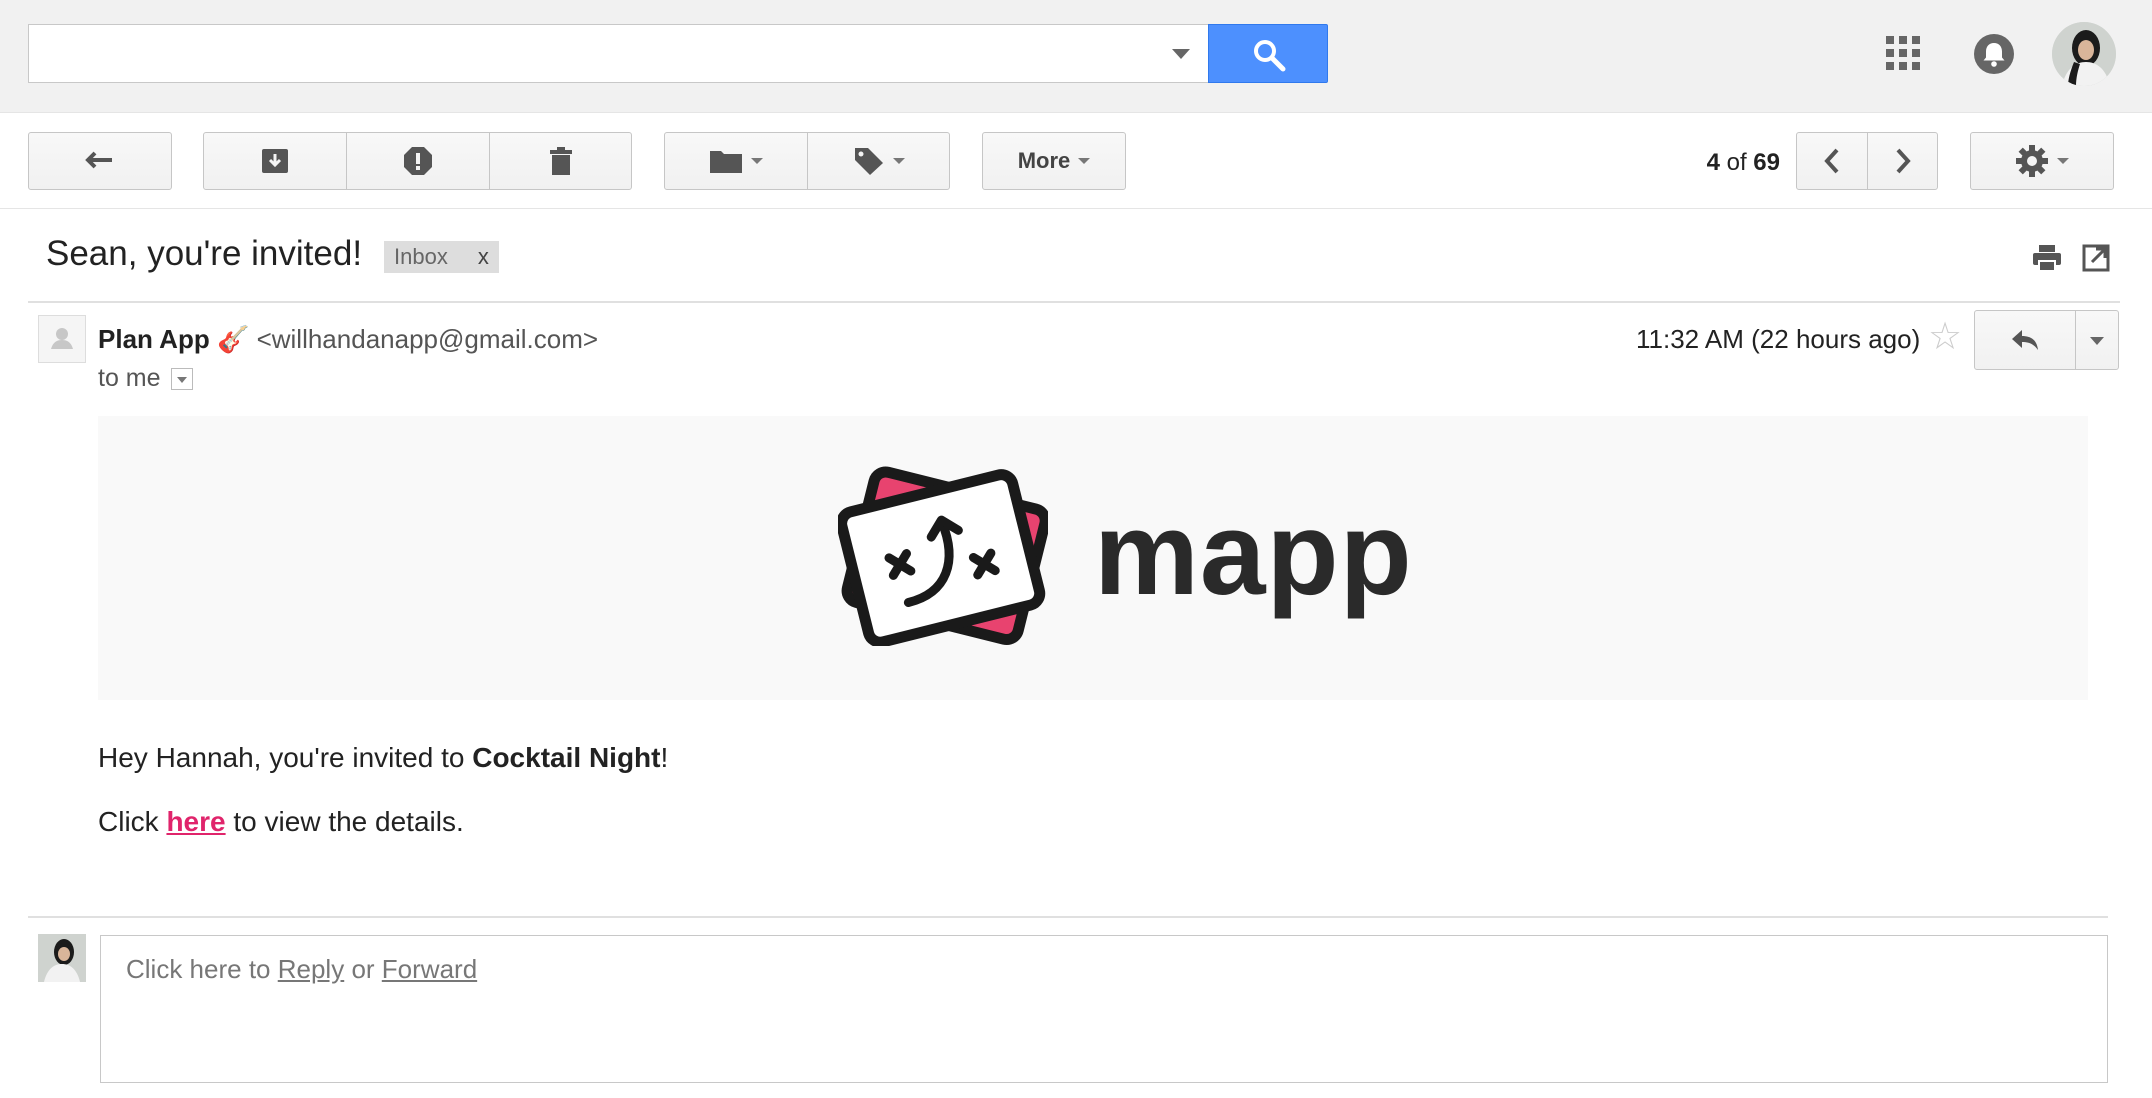 The width and height of the screenshot is (2152, 1098). I want to click on reply-button, so click(2025, 340).